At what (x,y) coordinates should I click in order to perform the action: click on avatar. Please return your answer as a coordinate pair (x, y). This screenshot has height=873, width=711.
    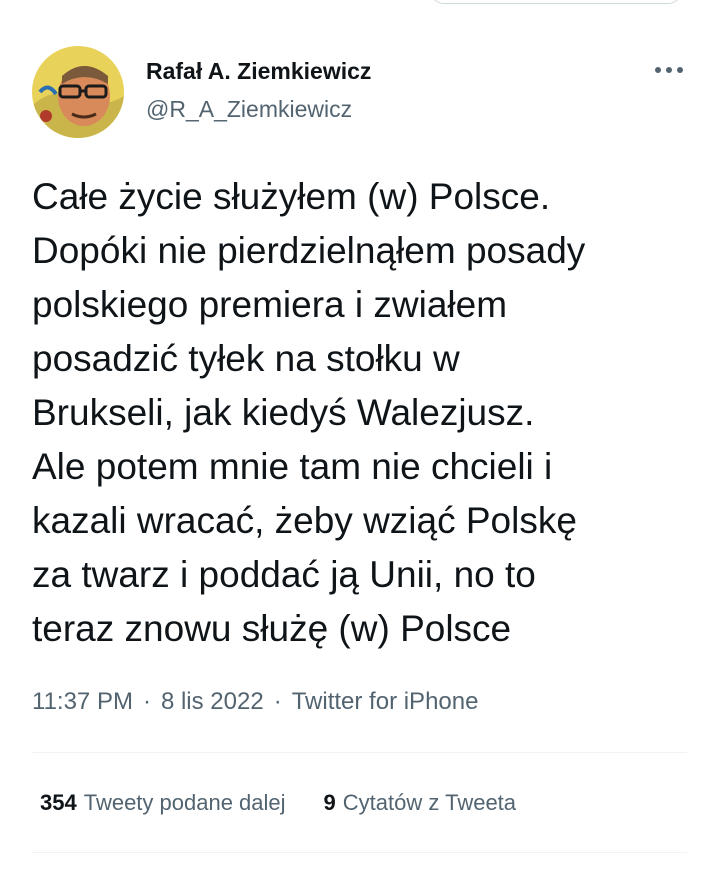
    Looking at the image, I should click on (78, 92).